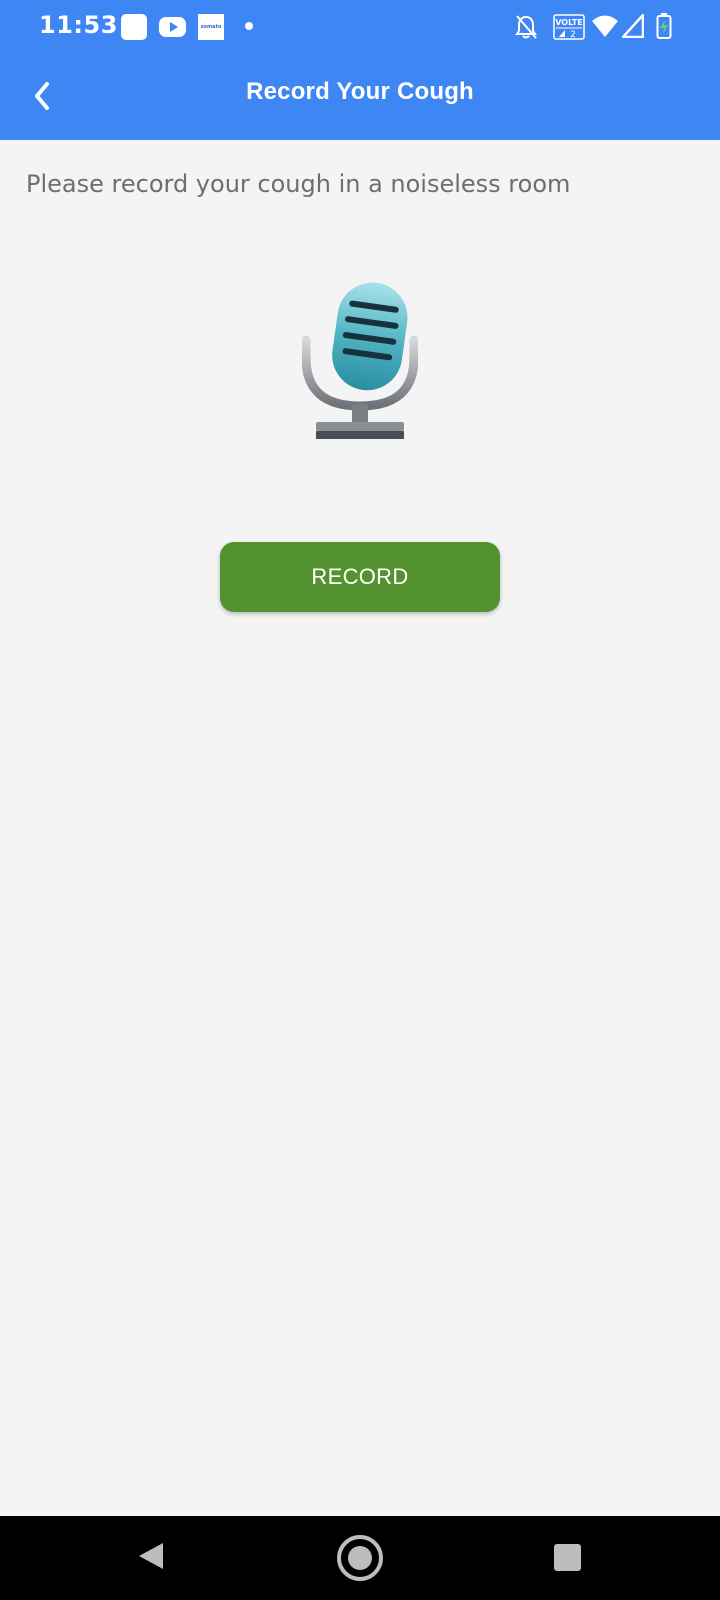 This screenshot has width=720, height=1600. I want to click on status-time: 11:53, so click(78, 25).